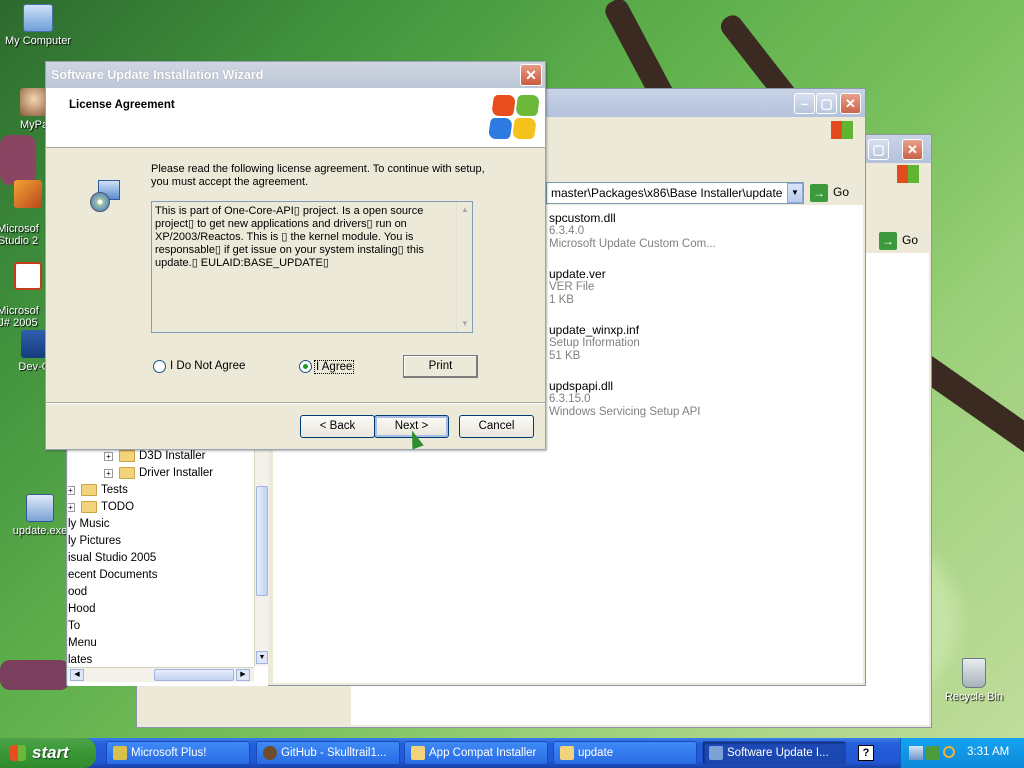  What do you see at coordinates (625, 412) in the screenshot?
I see `file-detail: Windows Servicing Setup API` at bounding box center [625, 412].